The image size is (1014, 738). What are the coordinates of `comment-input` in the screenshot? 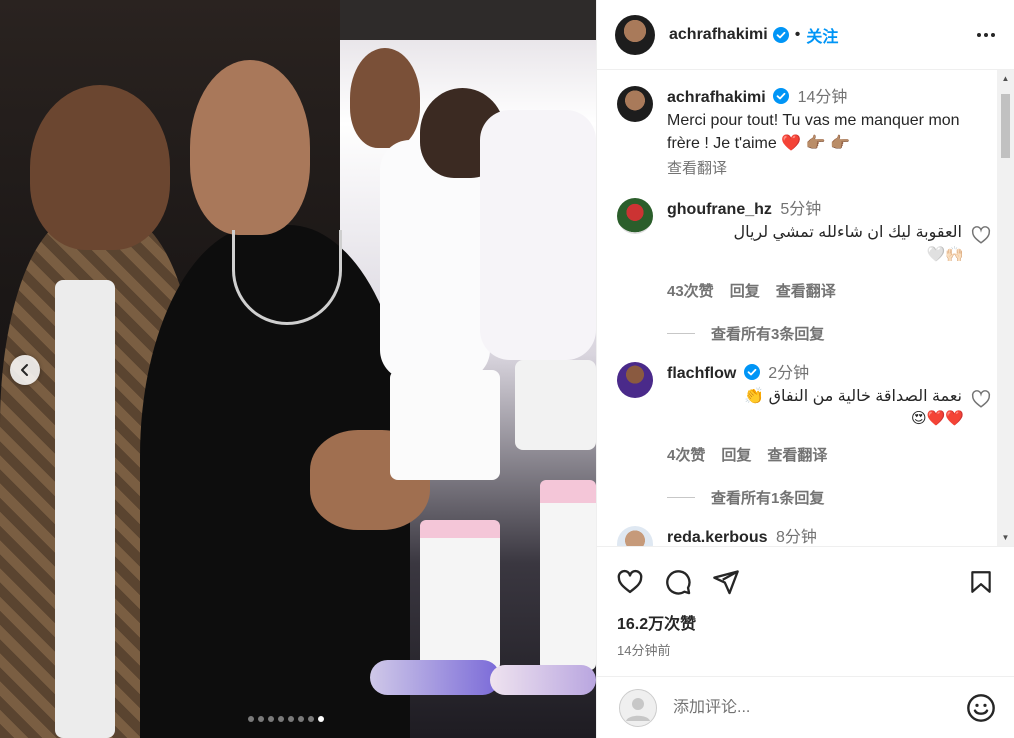 It's located at (819, 707).